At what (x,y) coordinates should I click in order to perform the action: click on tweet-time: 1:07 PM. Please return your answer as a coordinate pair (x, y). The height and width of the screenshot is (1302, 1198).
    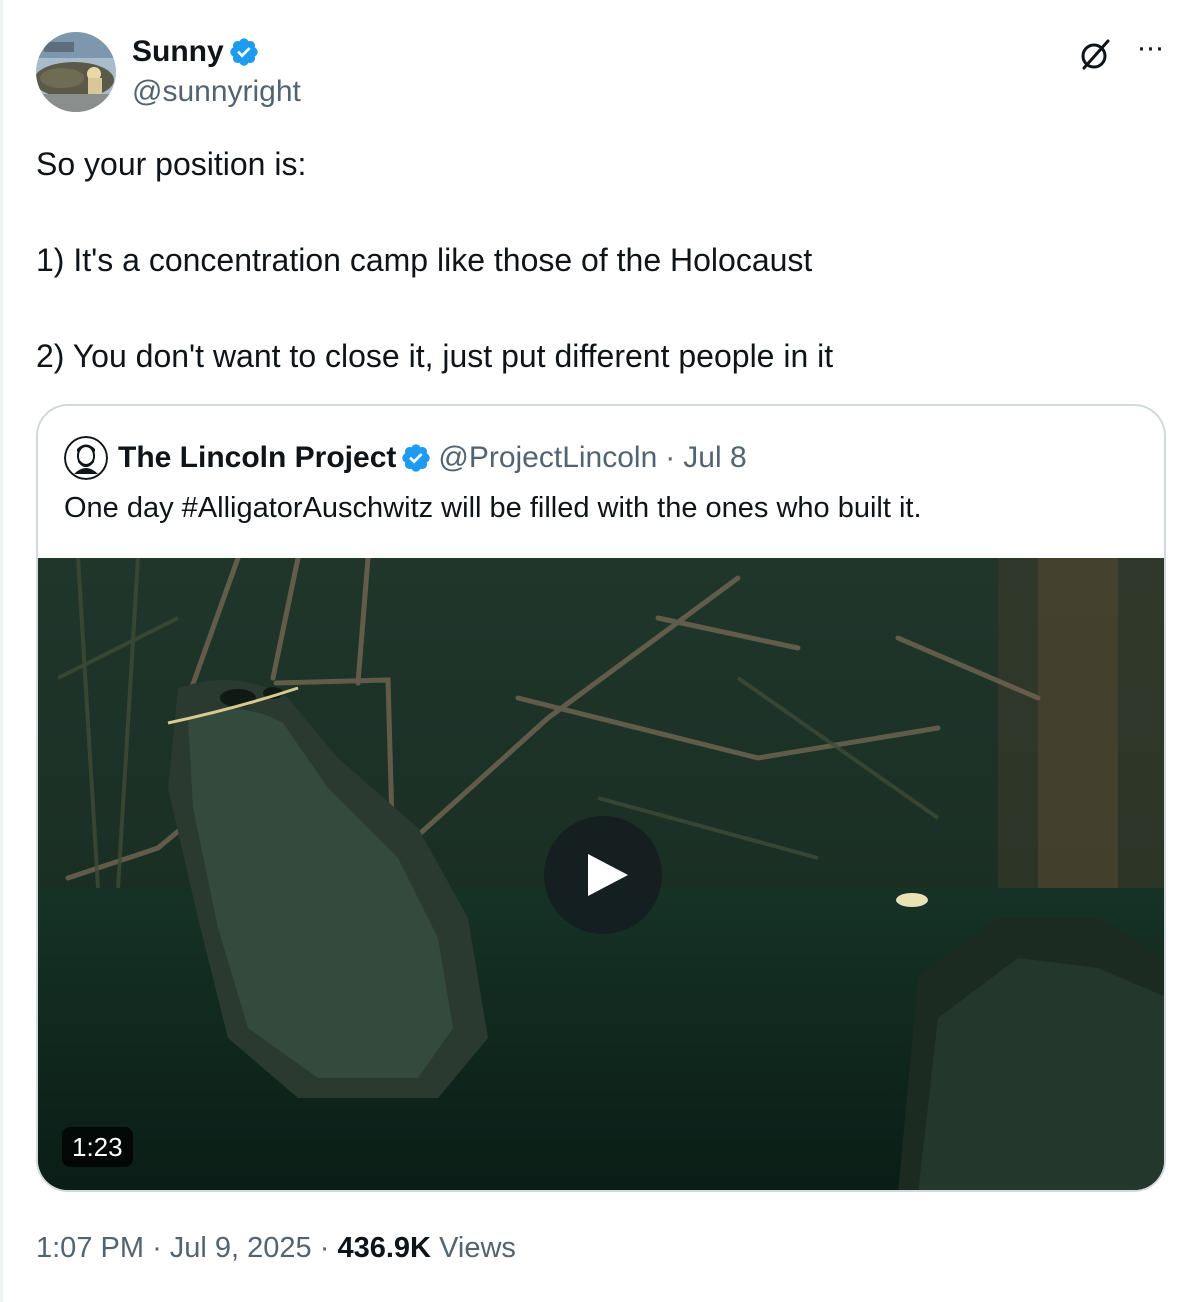
    Looking at the image, I should click on (90, 1248).